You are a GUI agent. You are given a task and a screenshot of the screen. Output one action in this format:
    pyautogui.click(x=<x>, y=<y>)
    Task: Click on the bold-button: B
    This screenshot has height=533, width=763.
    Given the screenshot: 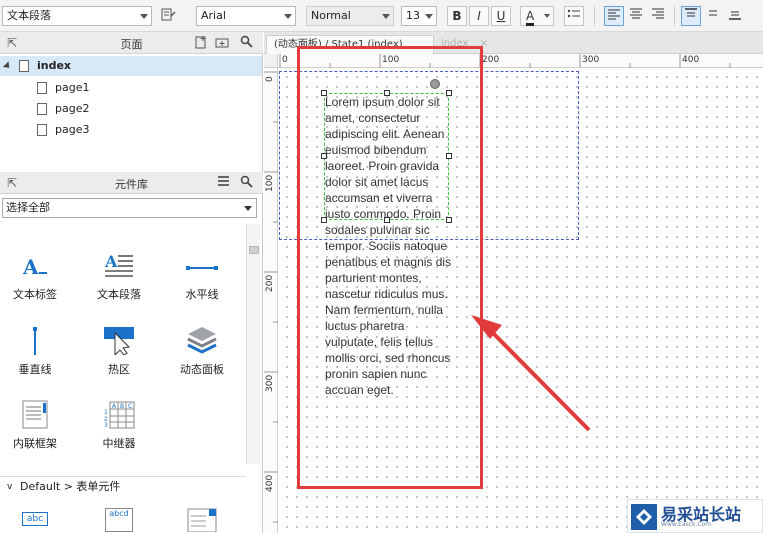 What is the action you would take?
    pyautogui.click(x=457, y=16)
    